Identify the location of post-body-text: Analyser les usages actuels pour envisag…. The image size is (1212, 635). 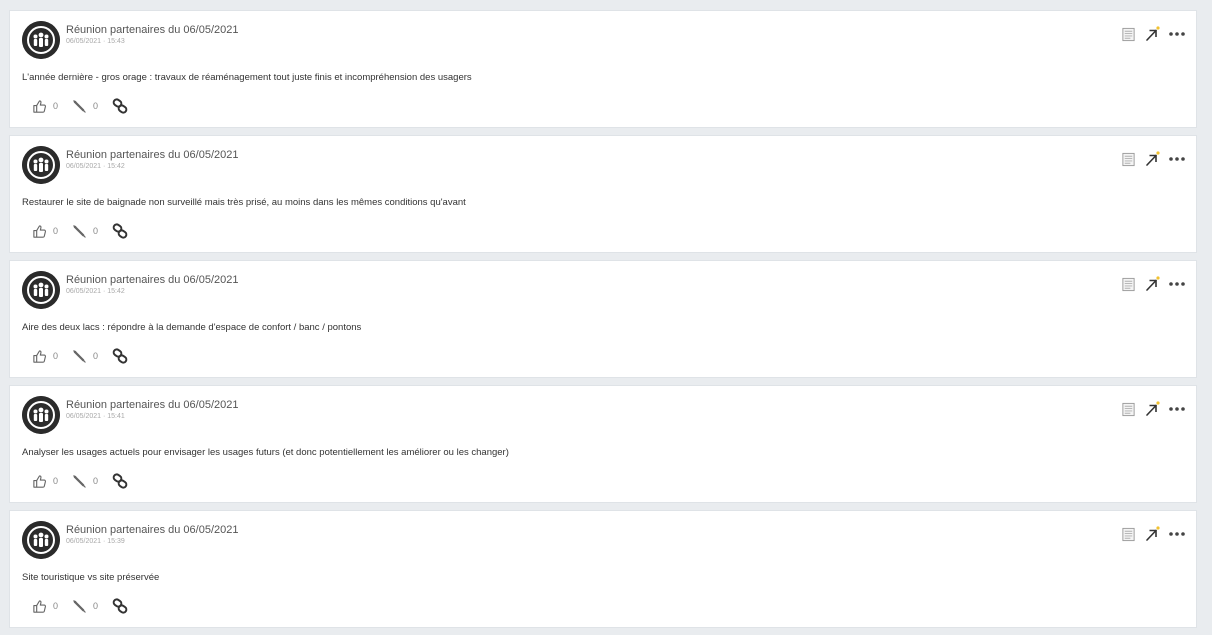
(265, 452).